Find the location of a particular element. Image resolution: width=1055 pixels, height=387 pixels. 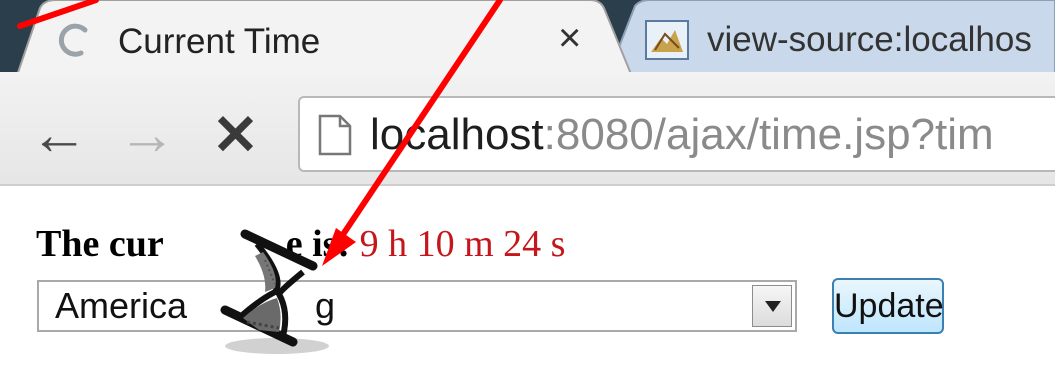

address-url: localhost:8080/ajax/time.jsp?tim is located at coordinates (682, 135).